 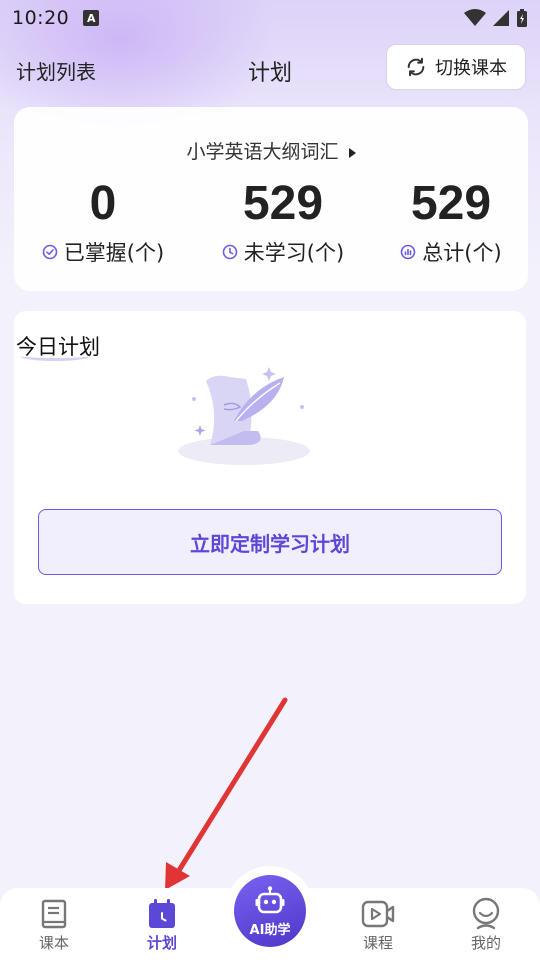 What do you see at coordinates (270, 900) in the screenshot?
I see `robot-icon` at bounding box center [270, 900].